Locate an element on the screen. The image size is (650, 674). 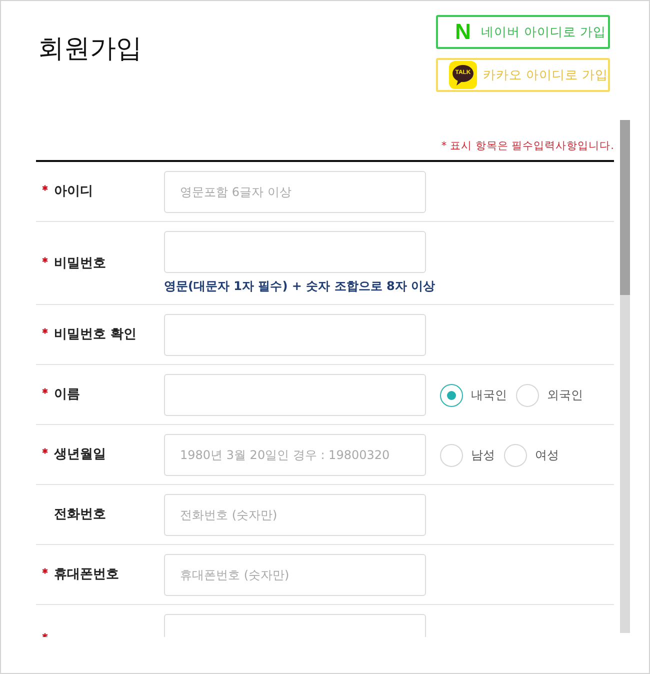
field-label: 전화번호 is located at coordinates (80, 515).